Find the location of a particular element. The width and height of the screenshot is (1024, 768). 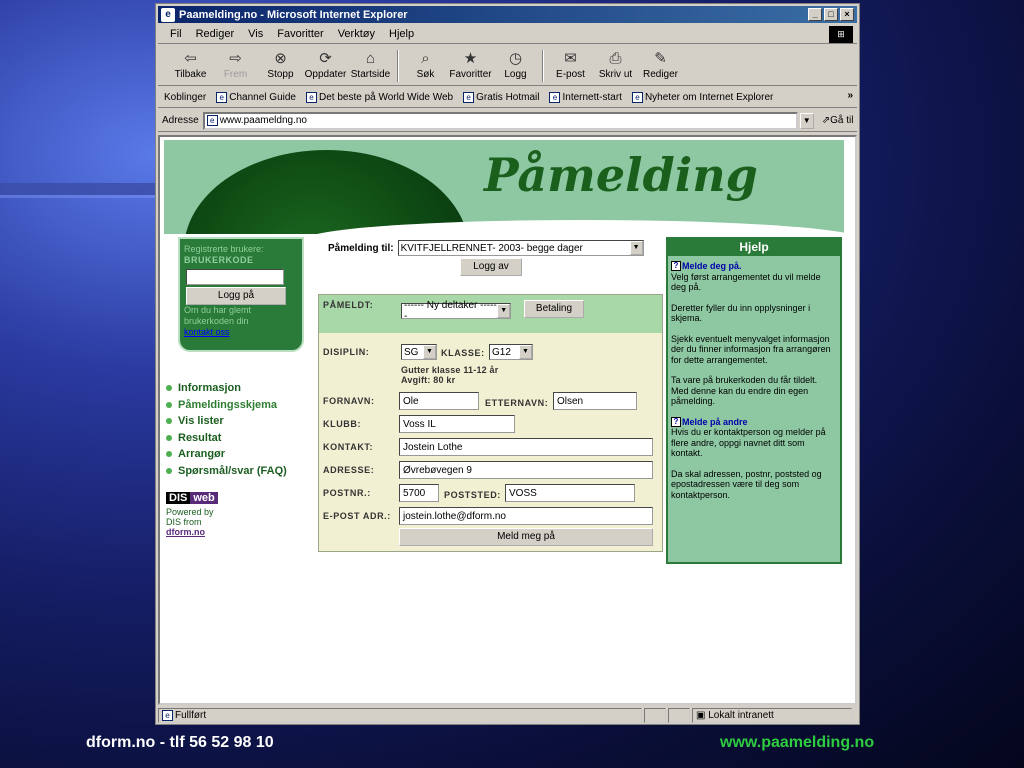

status-text-cell: e Fullført is located at coordinates (400, 715).